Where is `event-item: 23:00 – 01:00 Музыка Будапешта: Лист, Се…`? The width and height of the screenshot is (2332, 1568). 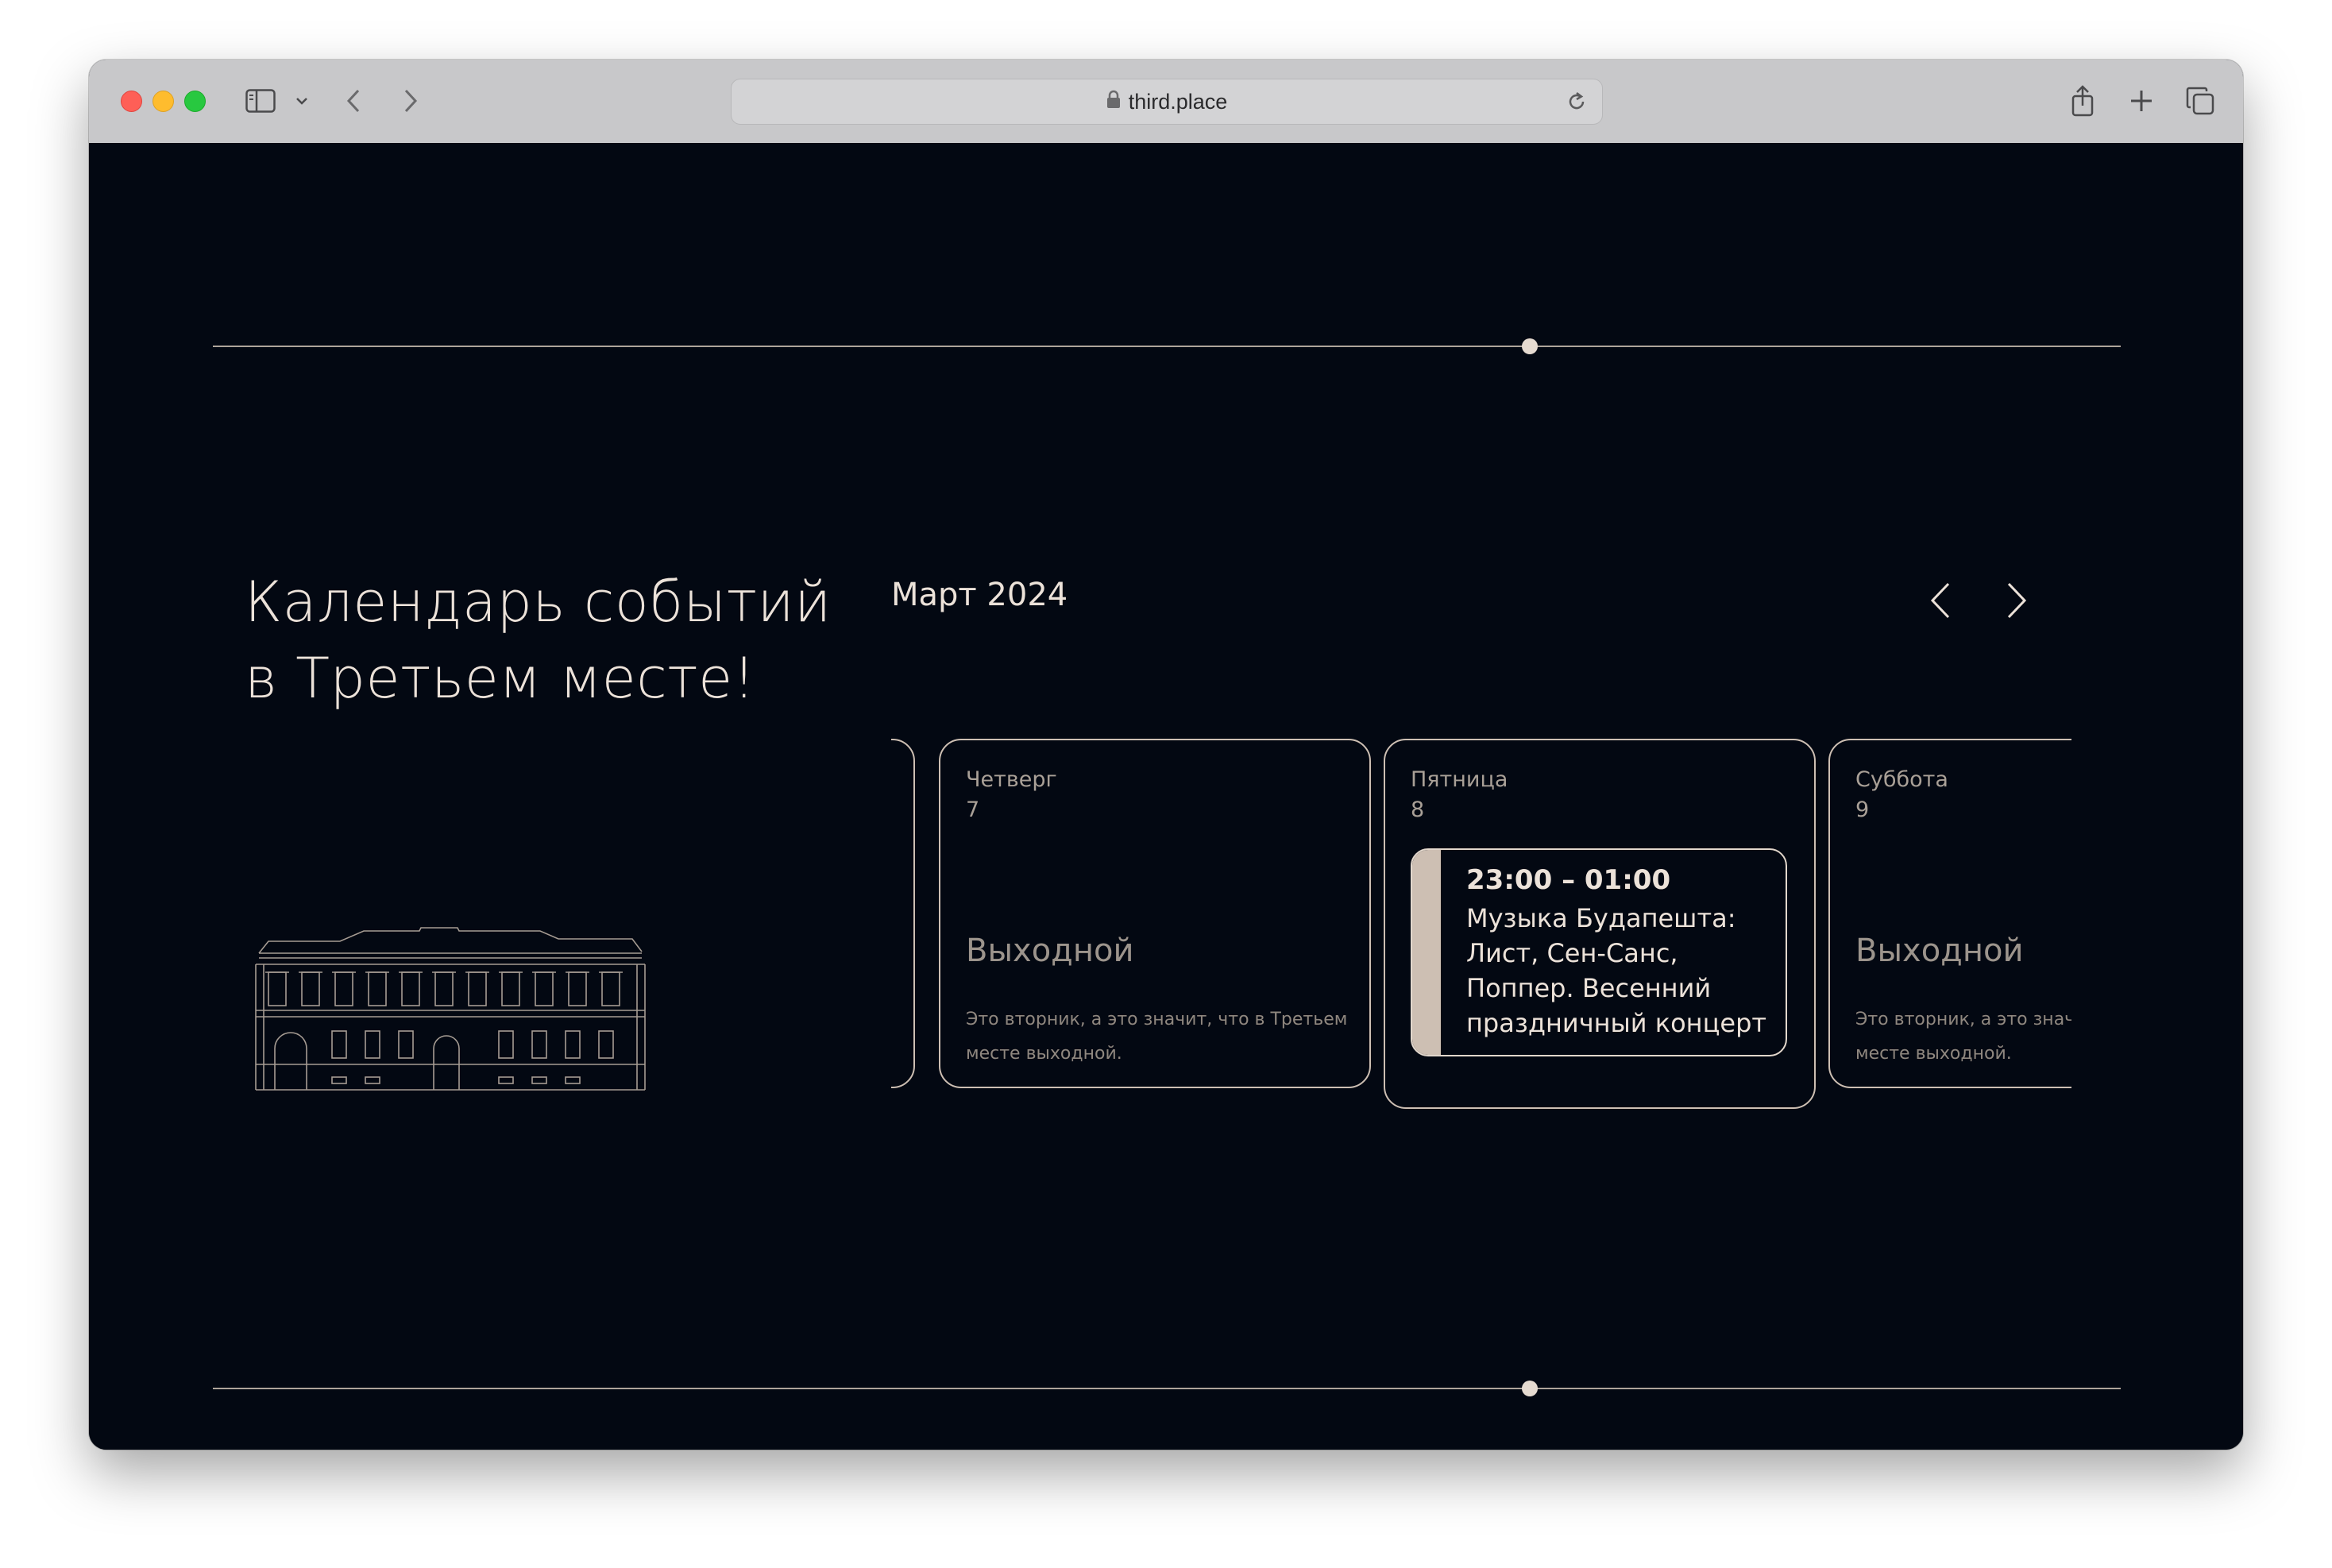 event-item: 23:00 – 01:00 Музыка Будапешта: Лист, Се… is located at coordinates (1599, 952).